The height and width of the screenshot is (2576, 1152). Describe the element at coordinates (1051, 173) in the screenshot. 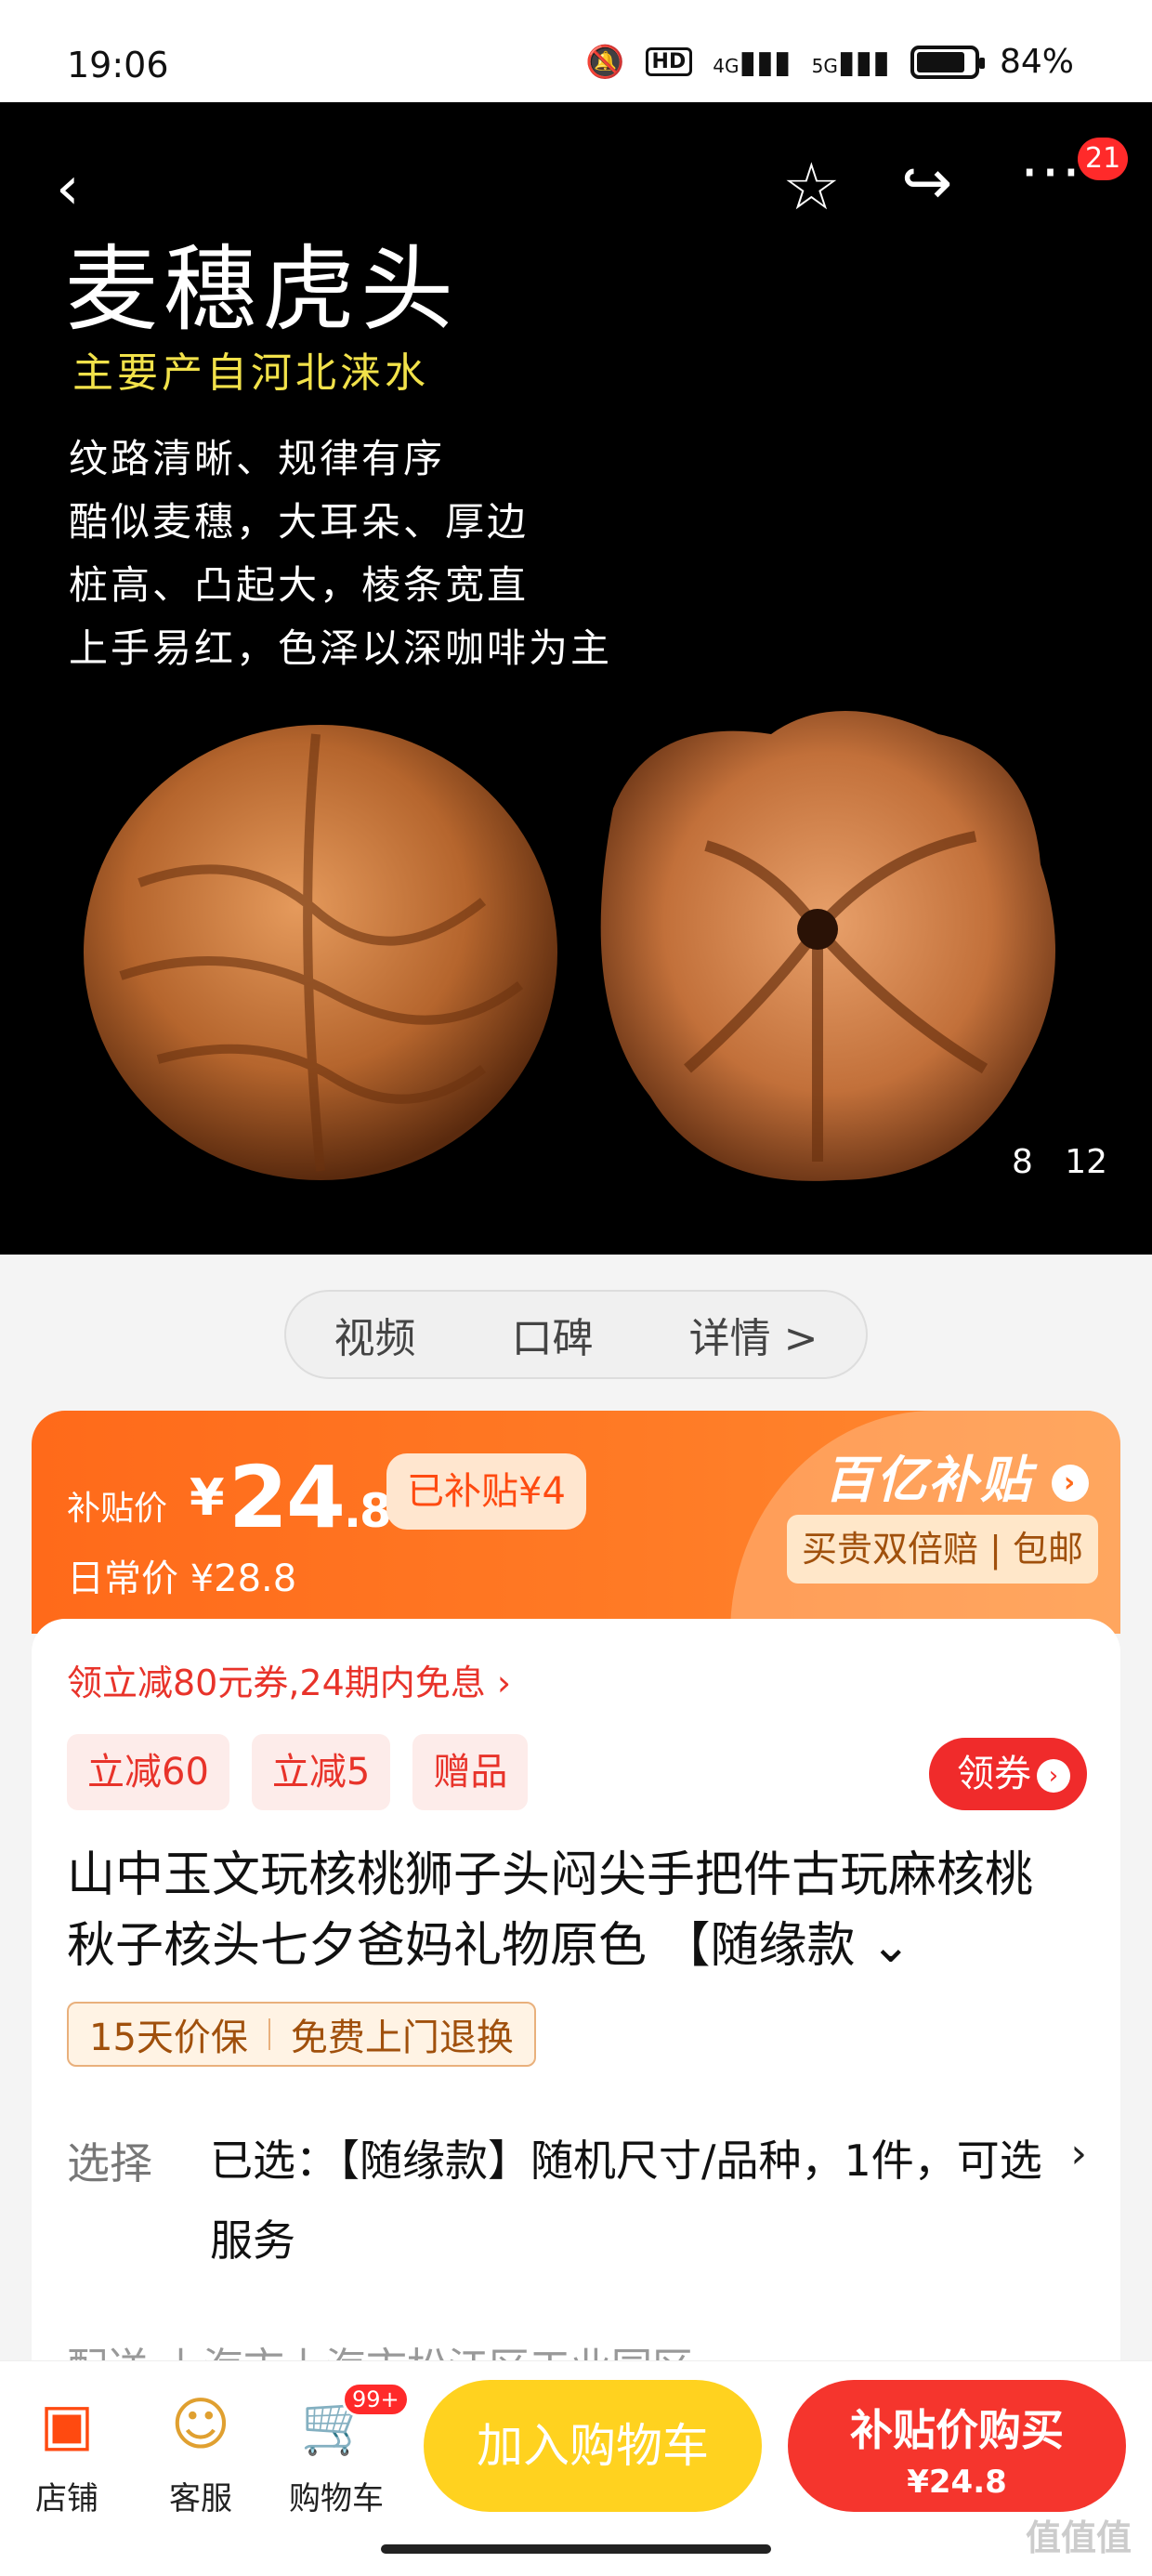

I see `more-icon: ···` at that location.